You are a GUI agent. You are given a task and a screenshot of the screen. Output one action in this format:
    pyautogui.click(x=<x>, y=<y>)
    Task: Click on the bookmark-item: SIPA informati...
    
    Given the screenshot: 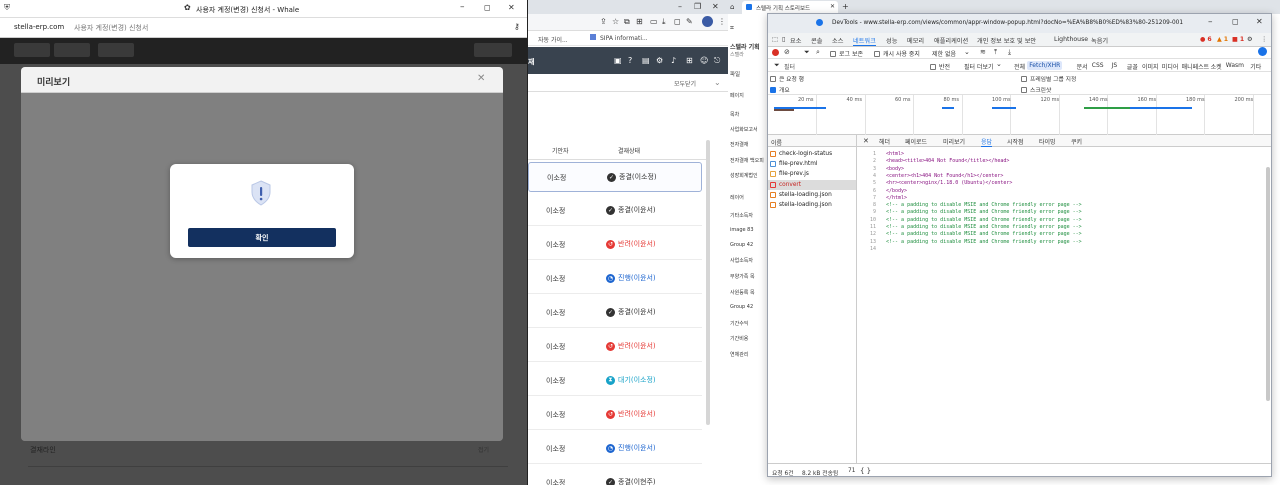 What is the action you would take?
    pyautogui.click(x=624, y=38)
    